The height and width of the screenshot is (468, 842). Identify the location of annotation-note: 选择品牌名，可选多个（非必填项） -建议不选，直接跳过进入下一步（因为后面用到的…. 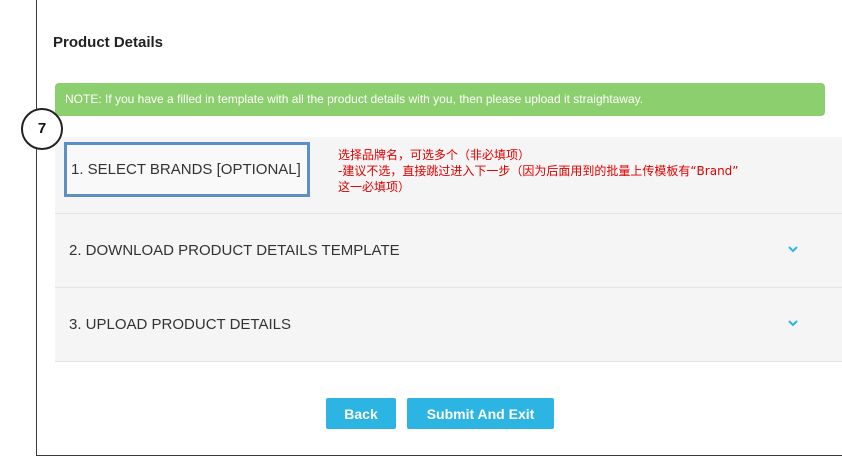
(590, 171).